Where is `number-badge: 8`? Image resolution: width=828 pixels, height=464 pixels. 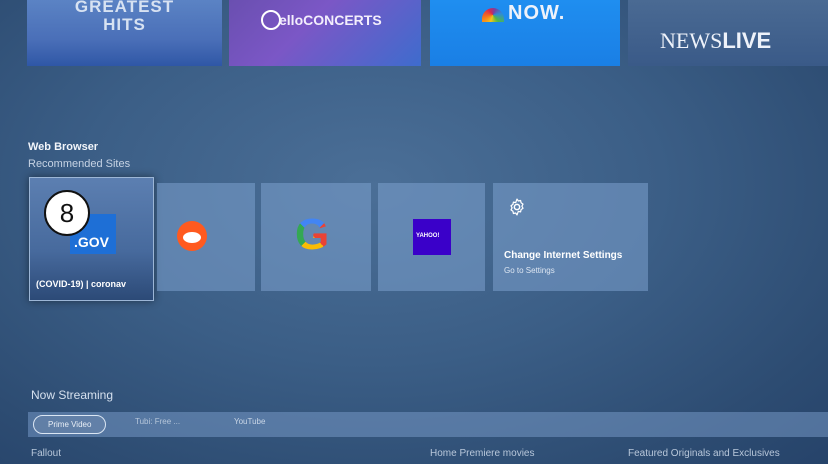 number-badge: 8 is located at coordinates (67, 213).